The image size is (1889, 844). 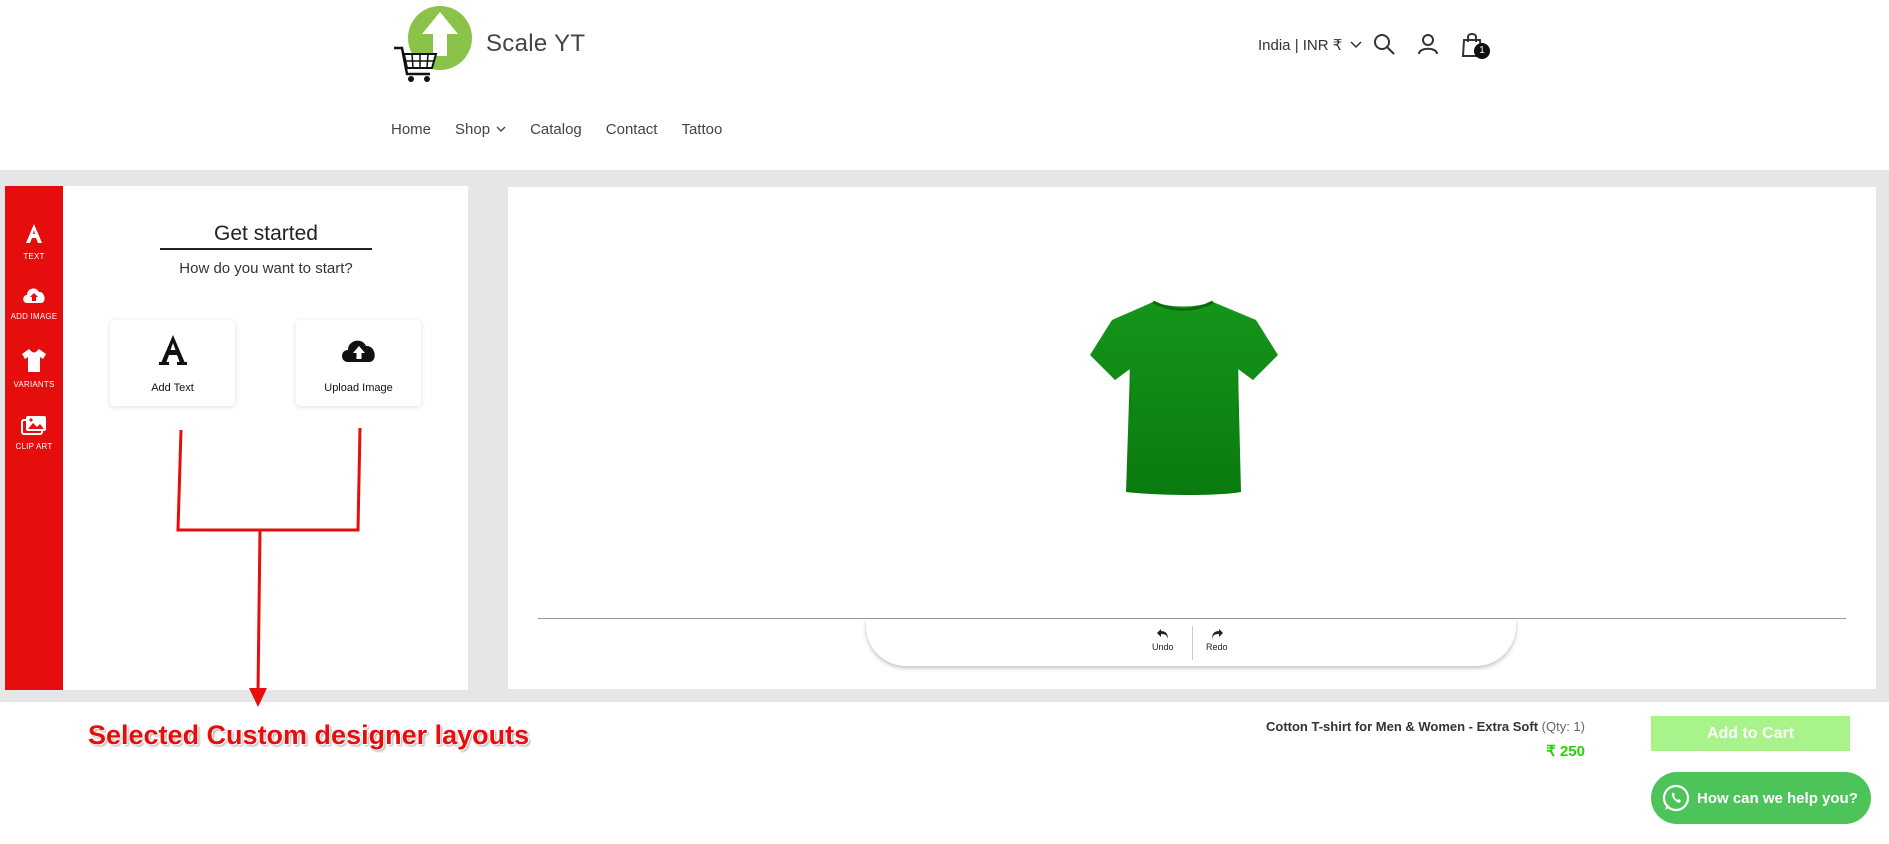 What do you see at coordinates (34, 256) in the screenshot?
I see `sidebar-item-label: TEXT` at bounding box center [34, 256].